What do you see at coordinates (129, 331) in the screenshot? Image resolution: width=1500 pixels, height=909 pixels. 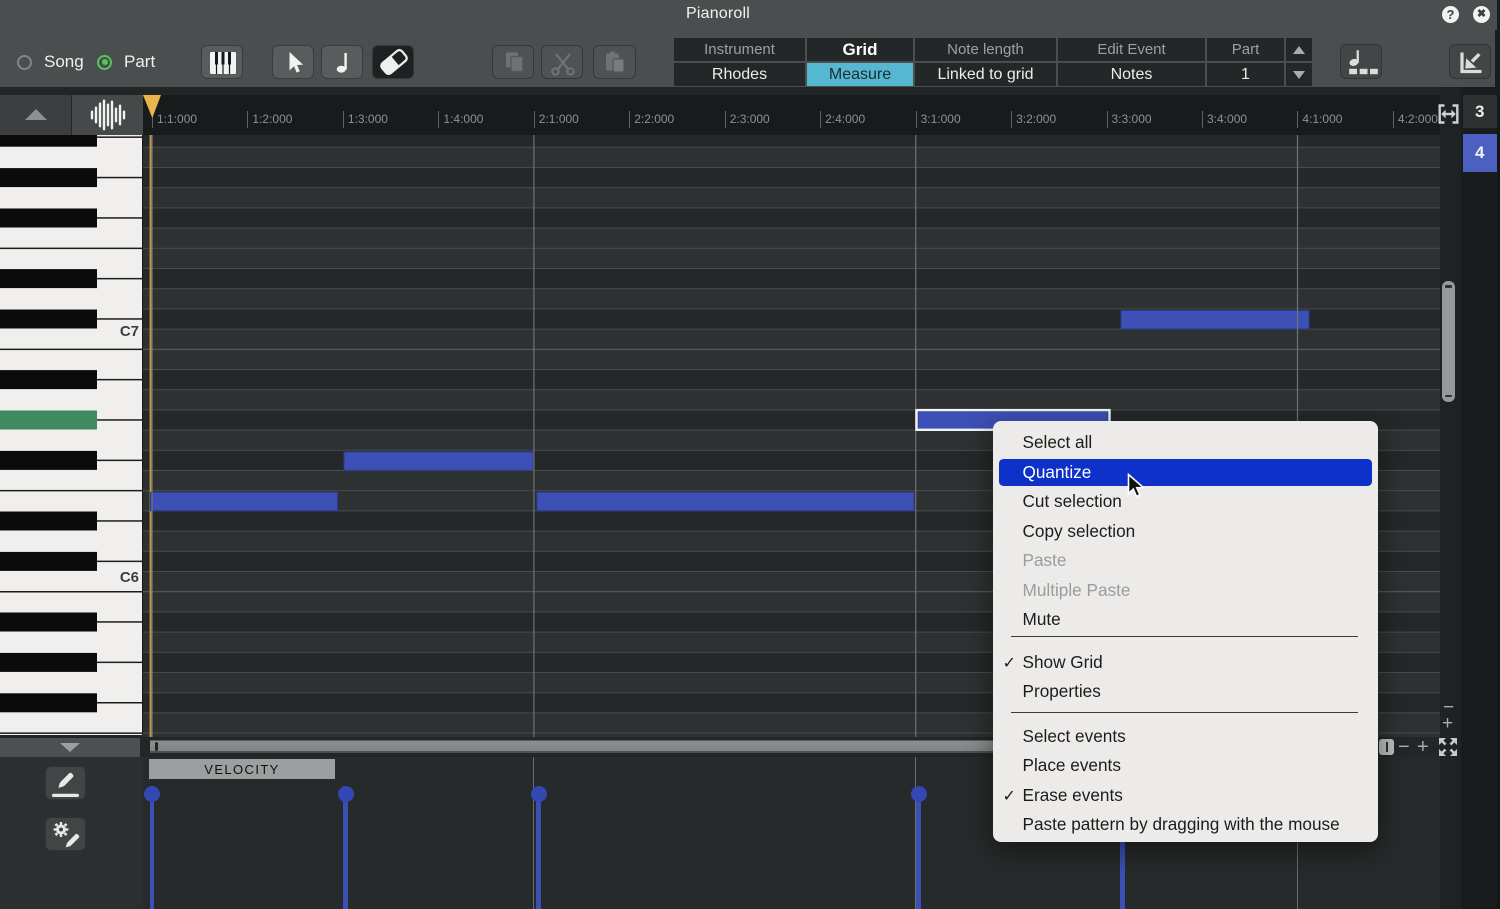 I see `svg-text: C7` at bounding box center [129, 331].